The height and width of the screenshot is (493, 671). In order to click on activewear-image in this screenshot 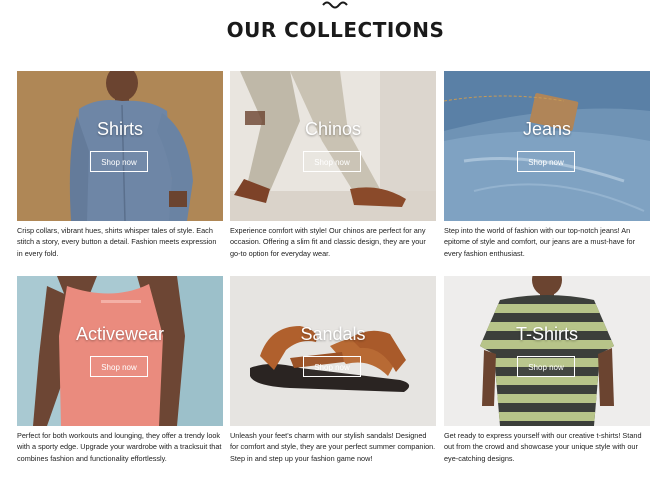, I will do `click(120, 351)`.